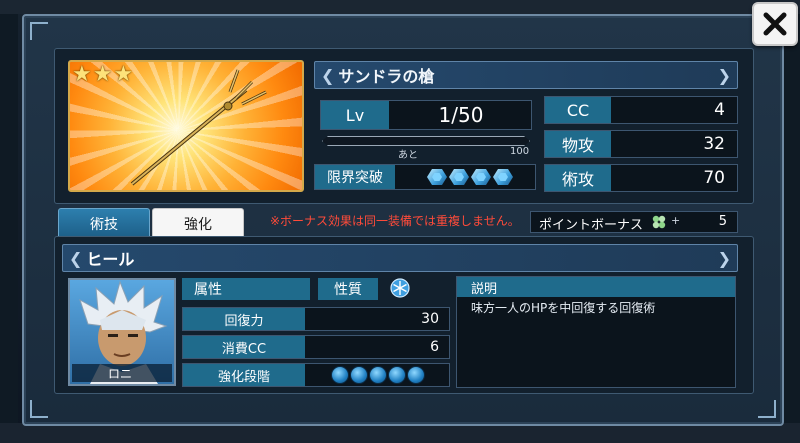 Image resolution: width=800 pixels, height=443 pixels. I want to click on snowflake-icon, so click(400, 288).